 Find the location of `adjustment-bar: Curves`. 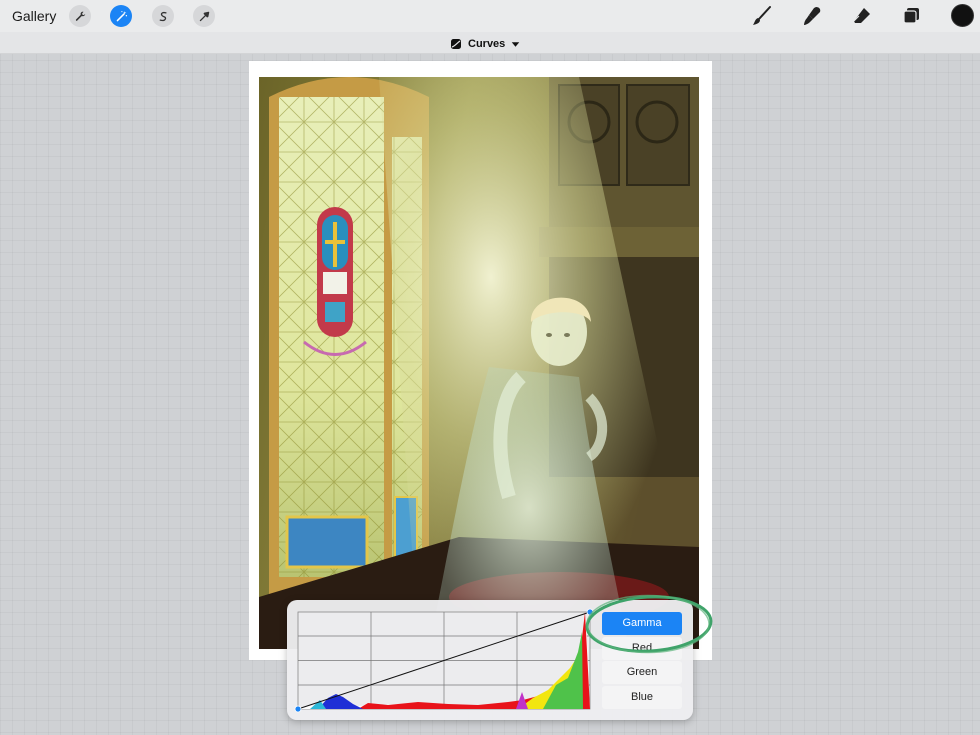

adjustment-bar: Curves is located at coordinates (490, 43).